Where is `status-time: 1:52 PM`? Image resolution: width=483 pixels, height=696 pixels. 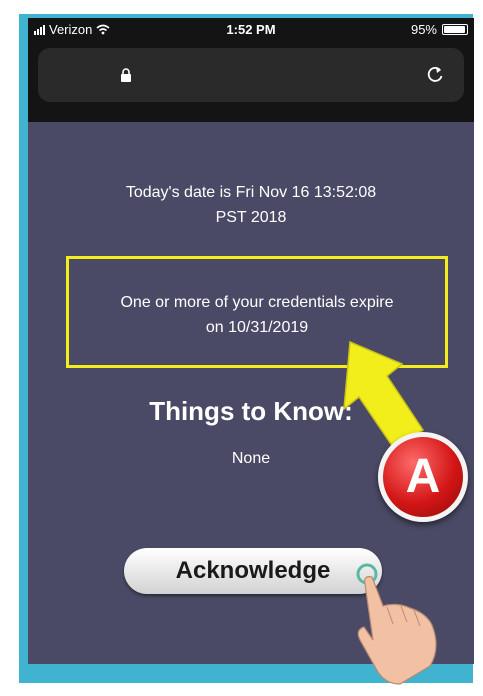
status-time: 1:52 PM is located at coordinates (251, 29).